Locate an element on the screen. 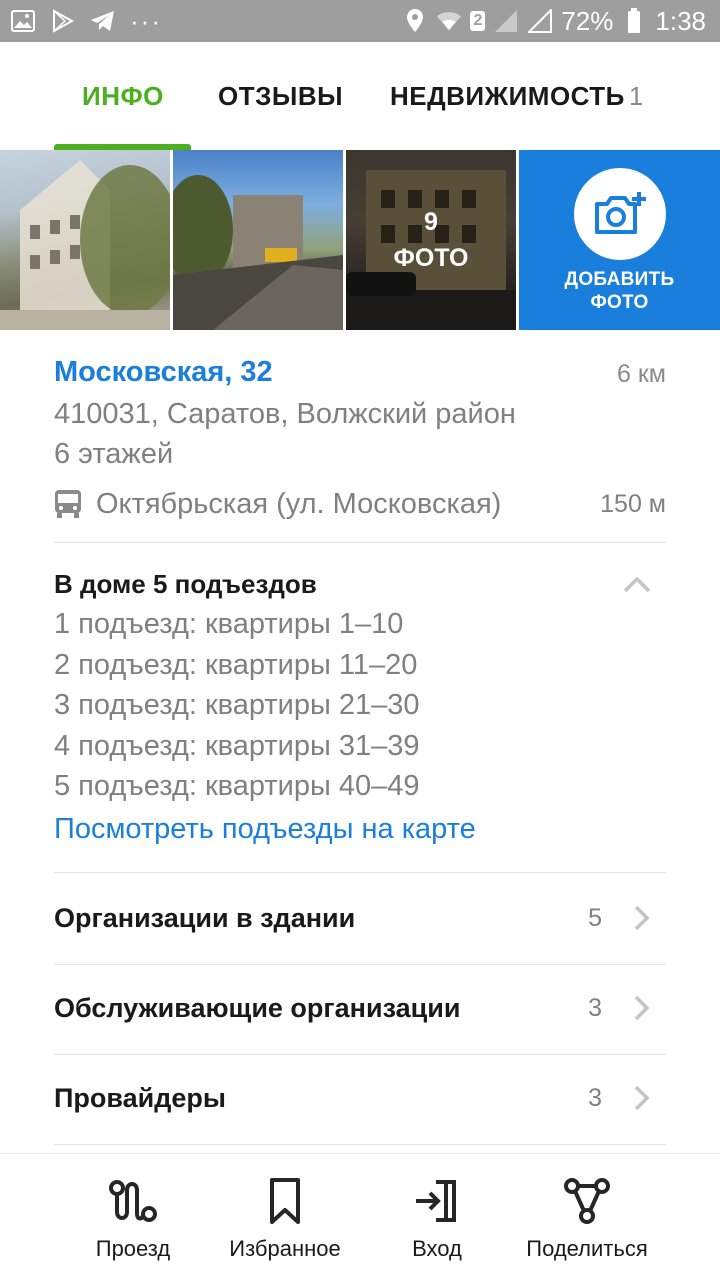 This screenshot has width=720, height=1280. row-label: Обслуживающие организации is located at coordinates (257, 1007).